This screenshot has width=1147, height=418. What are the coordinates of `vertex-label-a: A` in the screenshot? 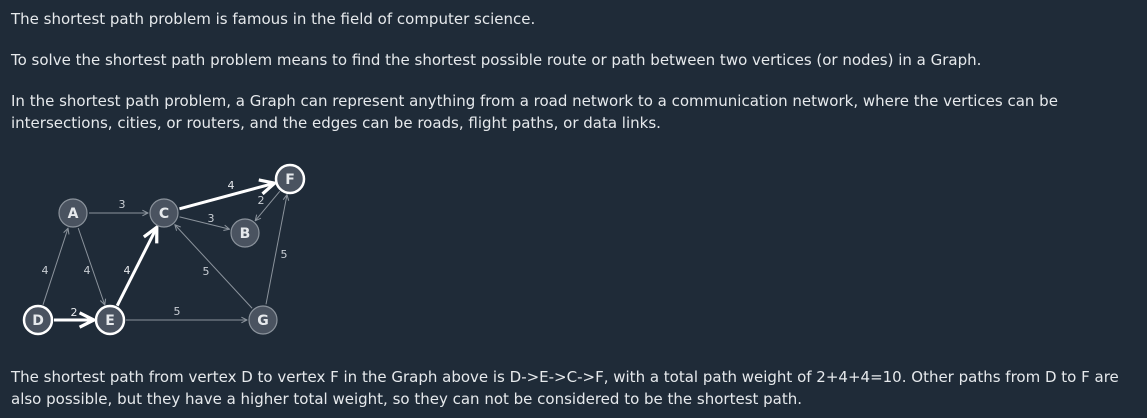 It's located at (73, 214).